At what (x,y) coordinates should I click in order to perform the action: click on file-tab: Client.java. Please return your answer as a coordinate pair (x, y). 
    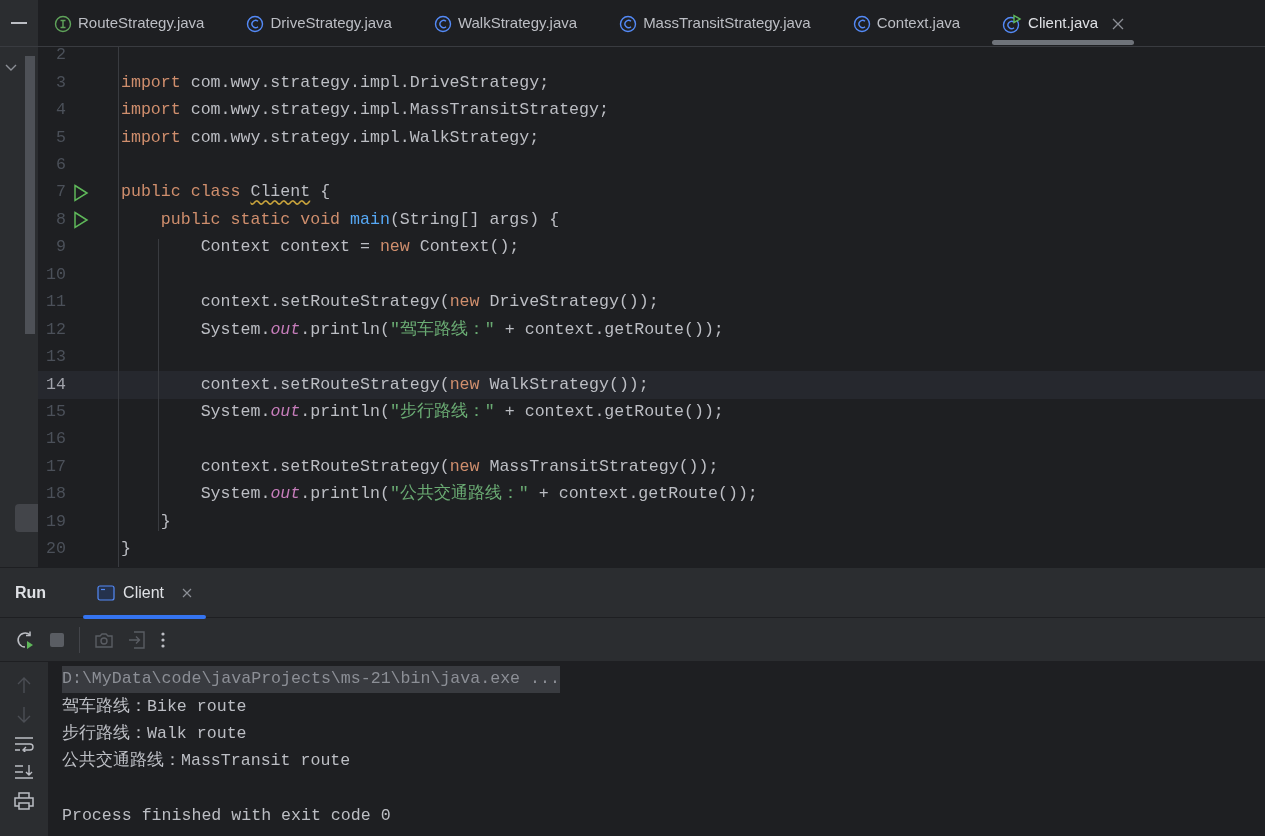
    Looking at the image, I should click on (1063, 23).